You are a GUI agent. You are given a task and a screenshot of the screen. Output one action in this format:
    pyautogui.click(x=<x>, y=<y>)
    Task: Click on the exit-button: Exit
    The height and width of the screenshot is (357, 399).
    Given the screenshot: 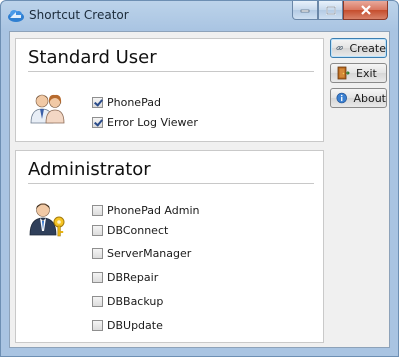 What is the action you would take?
    pyautogui.click(x=358, y=73)
    